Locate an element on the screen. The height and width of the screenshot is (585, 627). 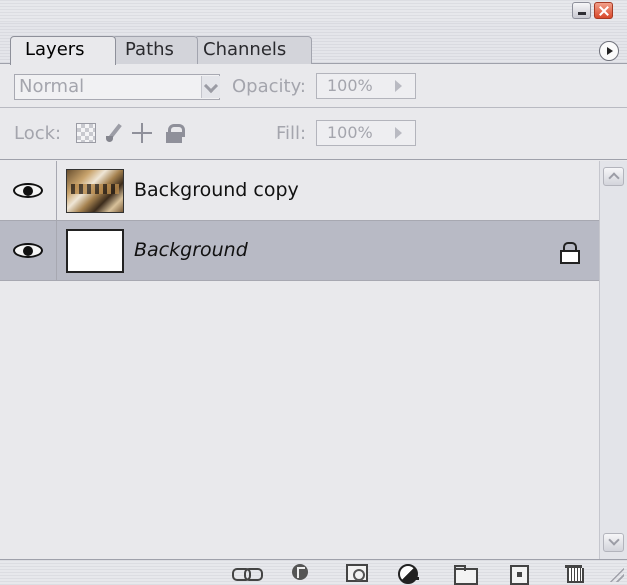
link-icon is located at coordinates (247, 573).